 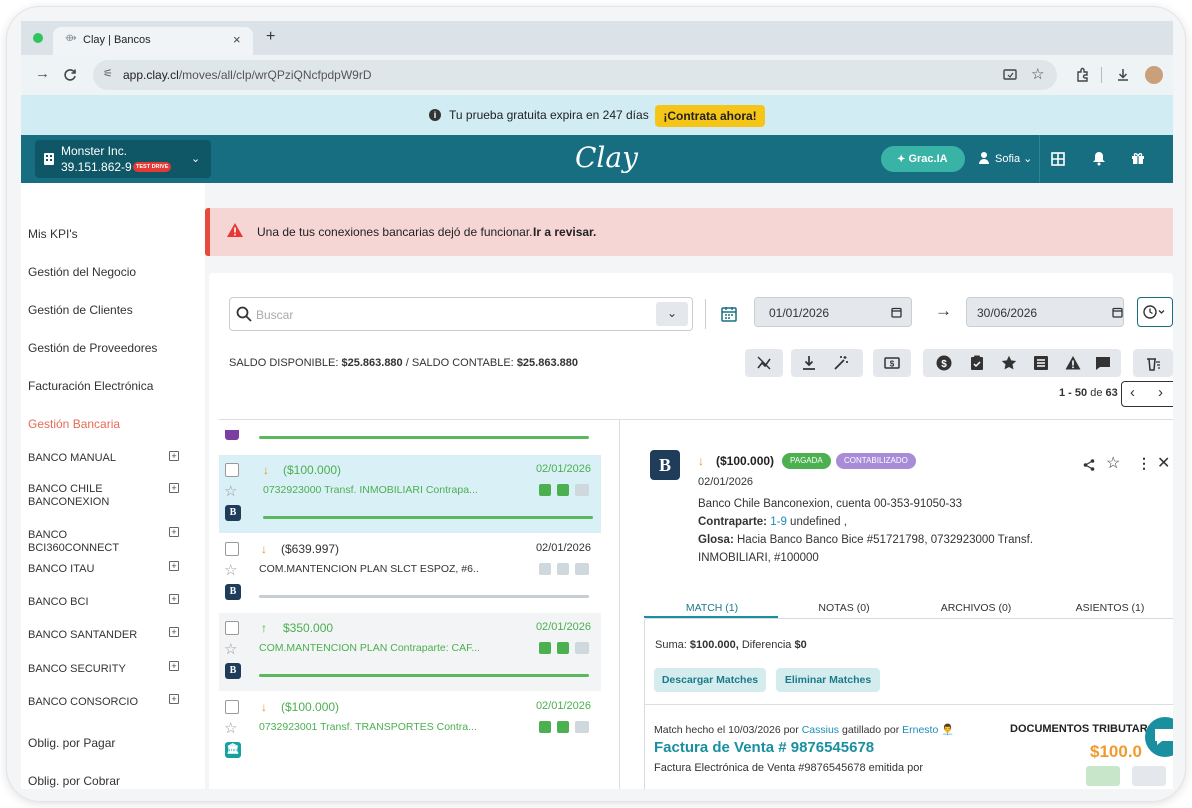 What do you see at coordinates (93, 496) in the screenshot?
I see `sidebar-bank-chile: BANCO CHILE BANCONEXION` at bounding box center [93, 496].